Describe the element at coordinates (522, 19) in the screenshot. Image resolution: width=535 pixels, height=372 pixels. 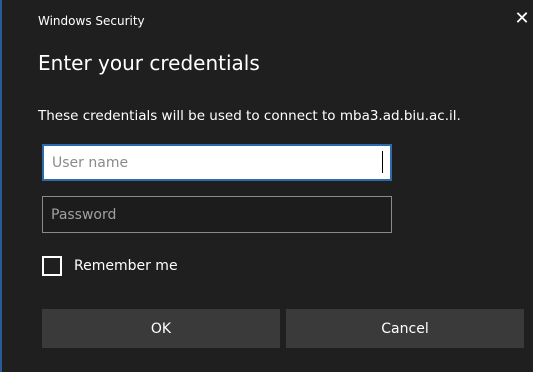
I see `close-icon: ✕` at that location.